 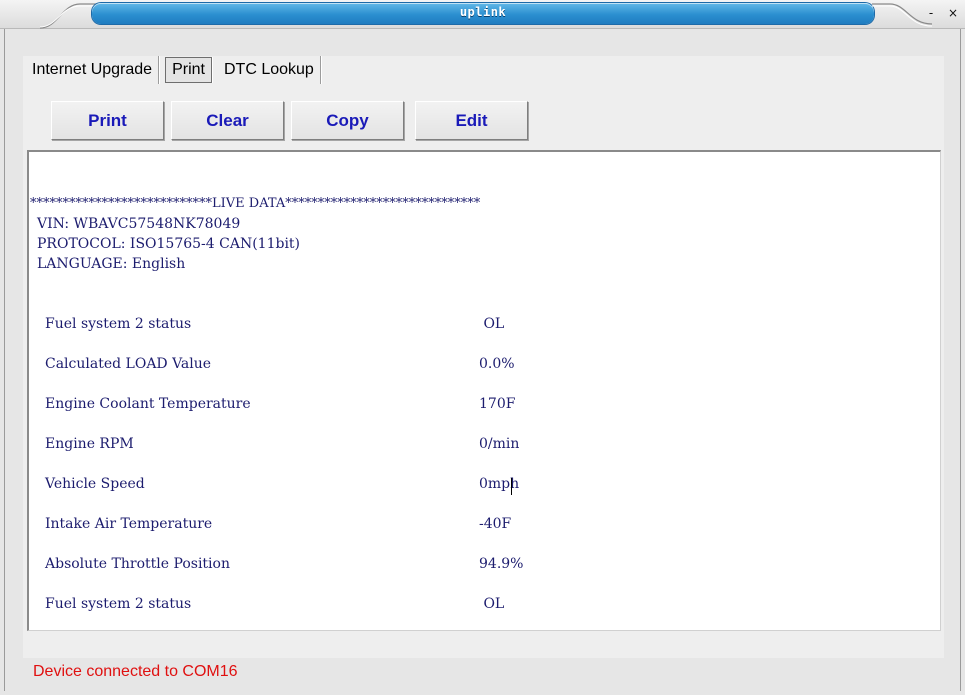 I want to click on pid-name: Vehicle Speed, so click(x=95, y=484).